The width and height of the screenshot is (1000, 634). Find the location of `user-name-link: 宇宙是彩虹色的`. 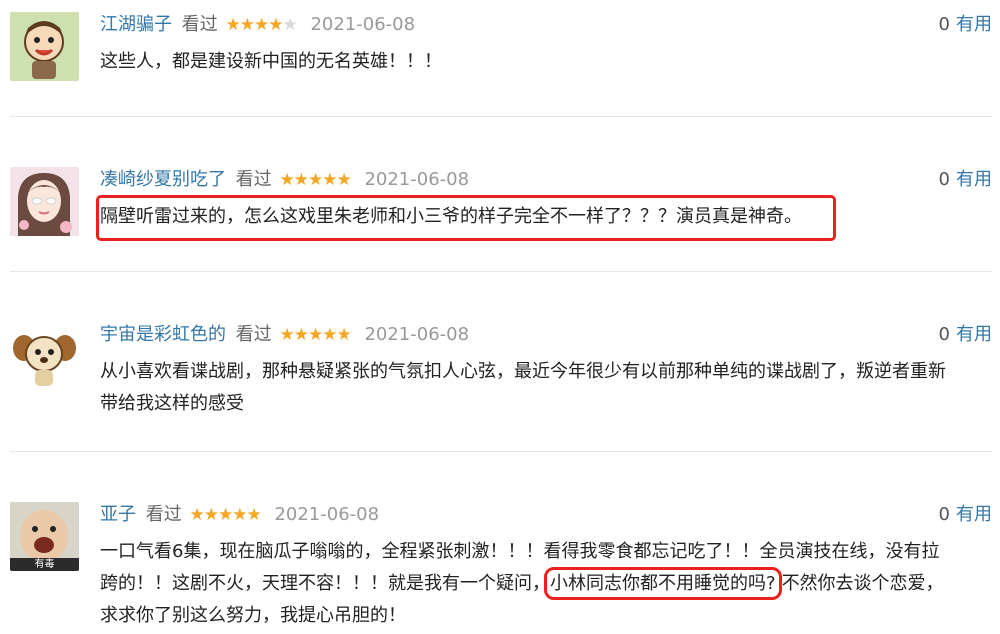

user-name-link: 宇宙是彩虹色的 is located at coordinates (163, 334).